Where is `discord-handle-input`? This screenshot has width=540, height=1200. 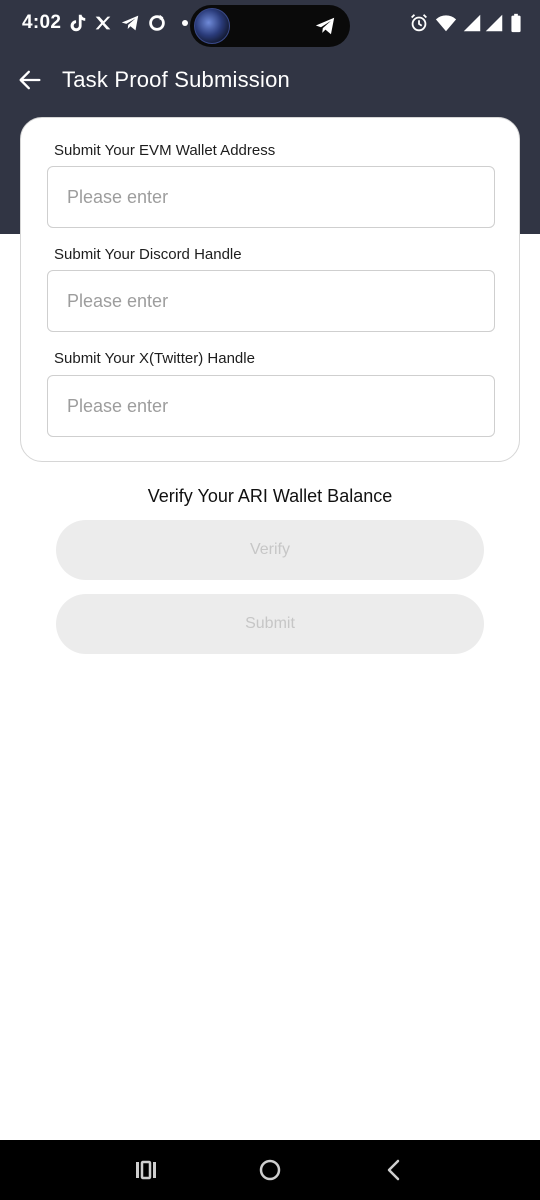
discord-handle-input is located at coordinates (271, 301).